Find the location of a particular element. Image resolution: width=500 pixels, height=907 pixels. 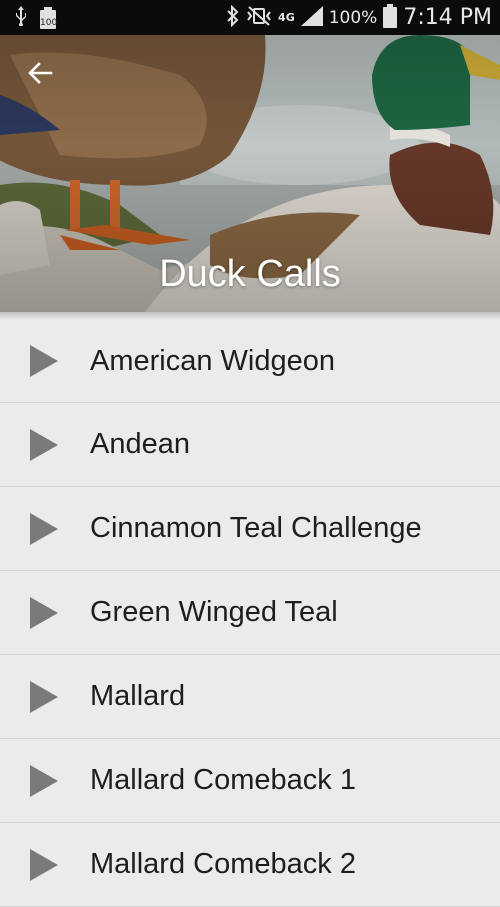

list-item: Andean is located at coordinates (250, 445).